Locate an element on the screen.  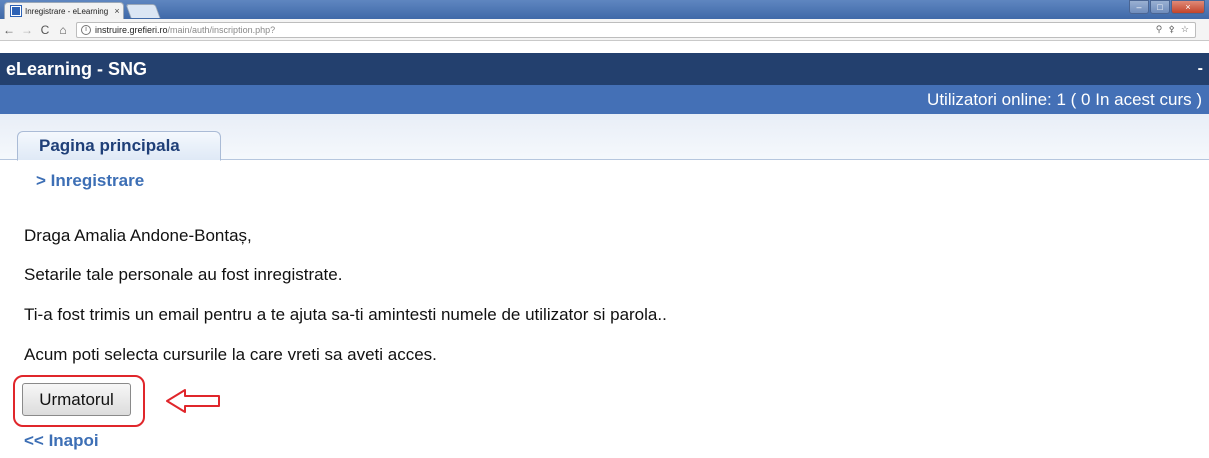
zoom-icon: ⚲ is located at coordinates (1159, 29).